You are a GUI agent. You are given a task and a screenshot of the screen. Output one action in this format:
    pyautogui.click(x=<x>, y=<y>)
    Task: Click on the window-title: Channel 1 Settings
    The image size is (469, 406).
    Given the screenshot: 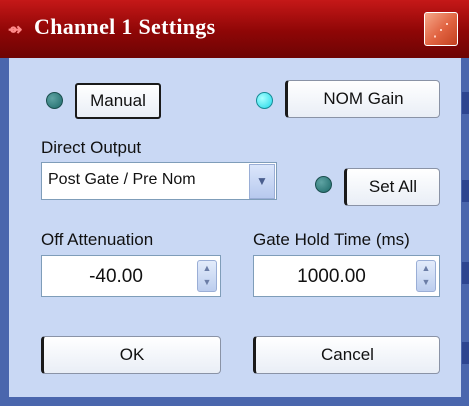 What is the action you would take?
    pyautogui.click(x=125, y=26)
    